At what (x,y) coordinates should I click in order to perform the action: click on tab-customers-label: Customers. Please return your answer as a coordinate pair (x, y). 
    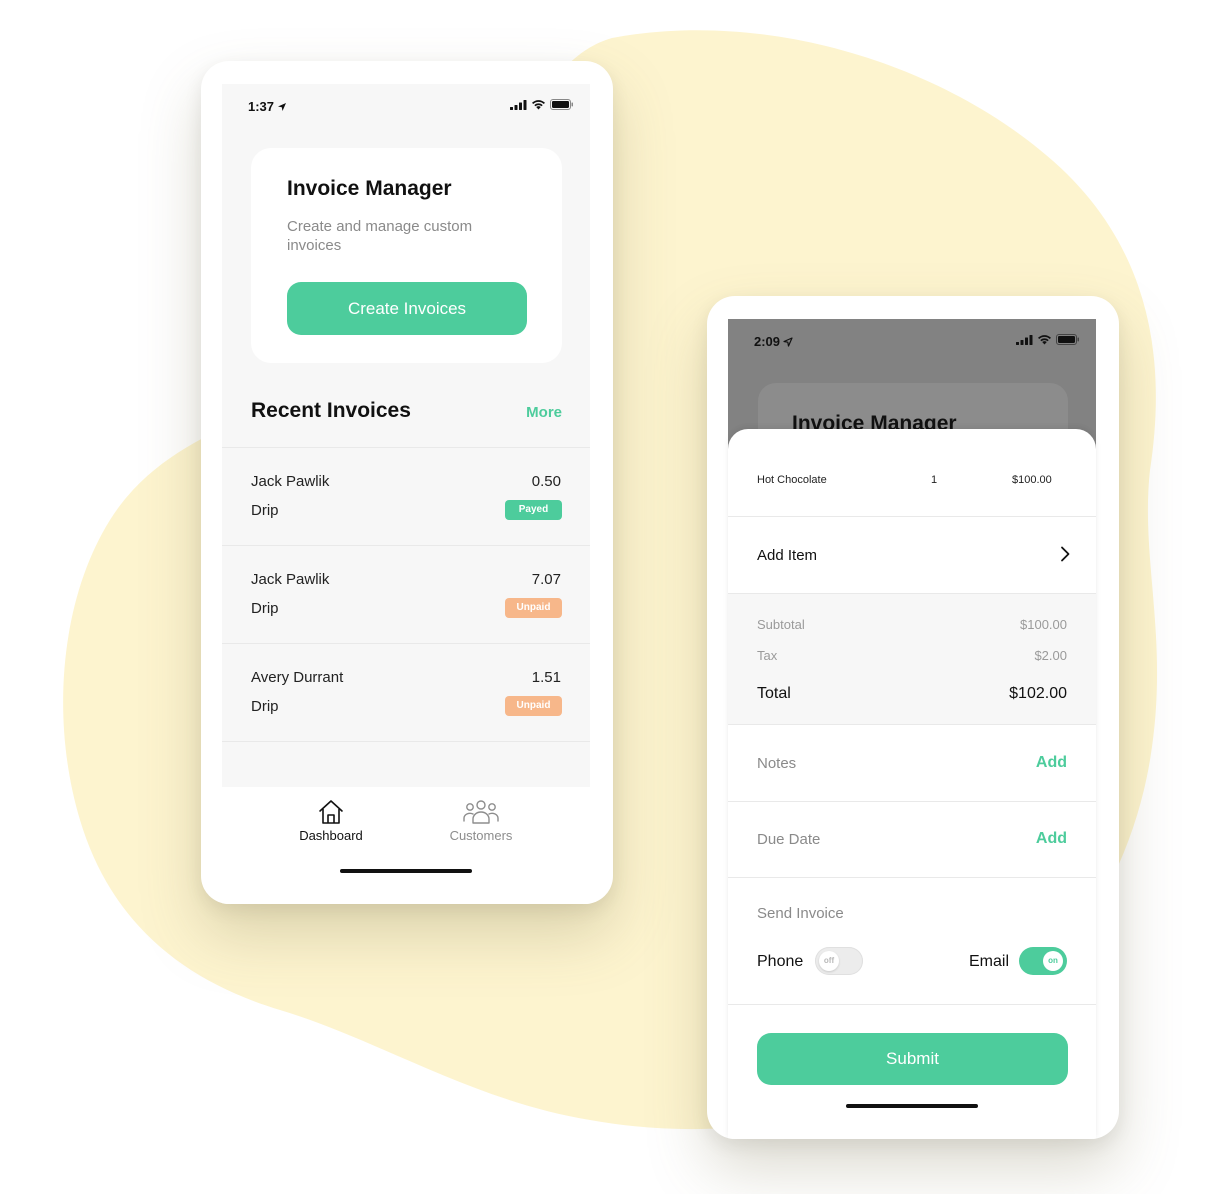
    Looking at the image, I should click on (481, 835).